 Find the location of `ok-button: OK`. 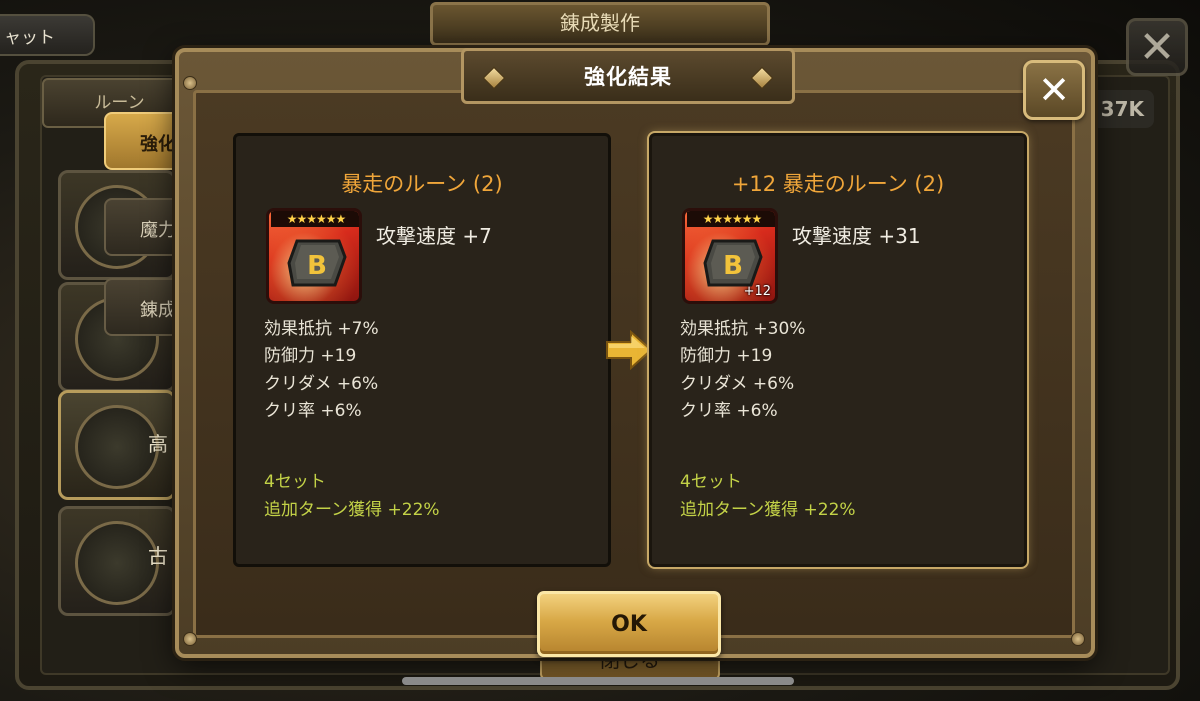

ok-button: OK is located at coordinates (629, 624).